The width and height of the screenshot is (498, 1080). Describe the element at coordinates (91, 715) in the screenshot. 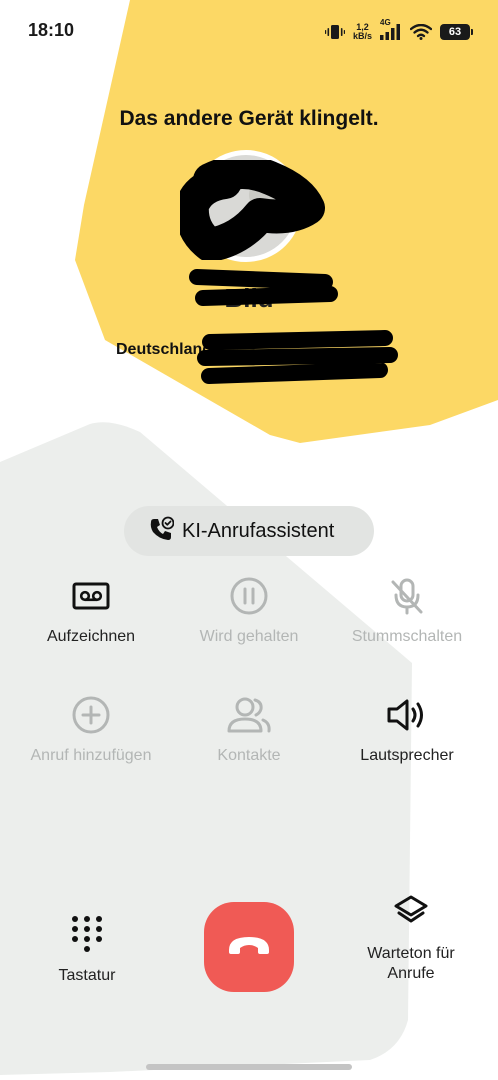

I see `add-call-icon` at that location.